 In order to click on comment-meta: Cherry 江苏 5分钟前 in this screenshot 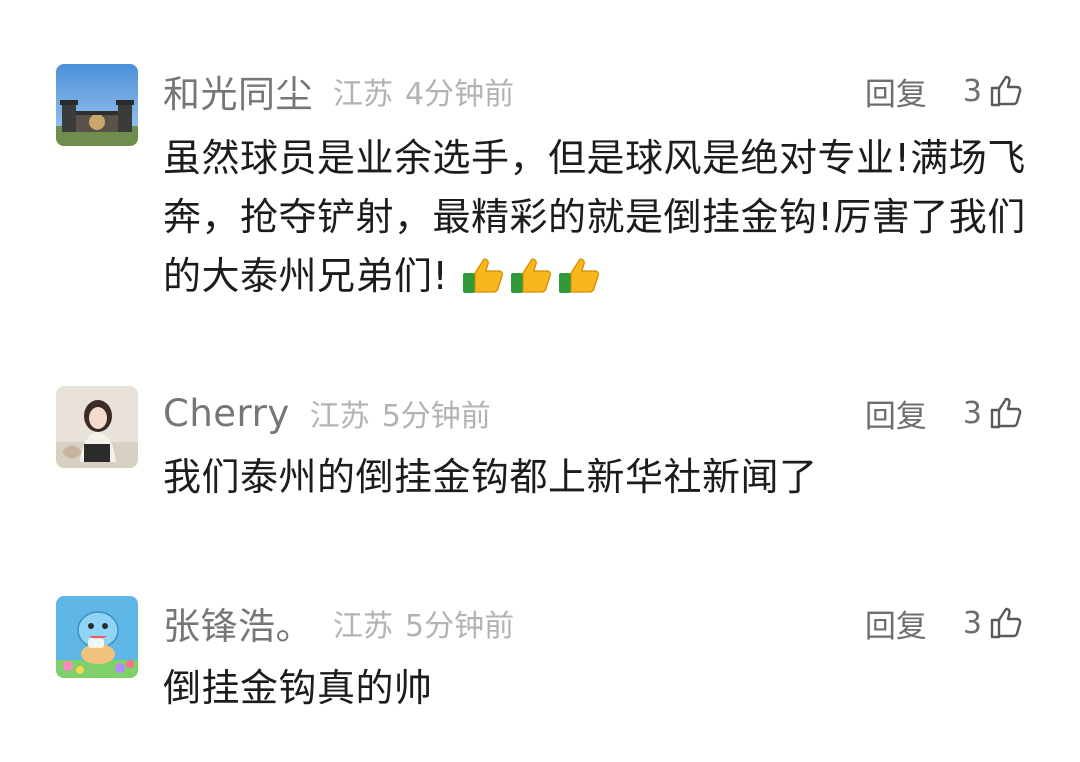, I will do `click(327, 413)`.